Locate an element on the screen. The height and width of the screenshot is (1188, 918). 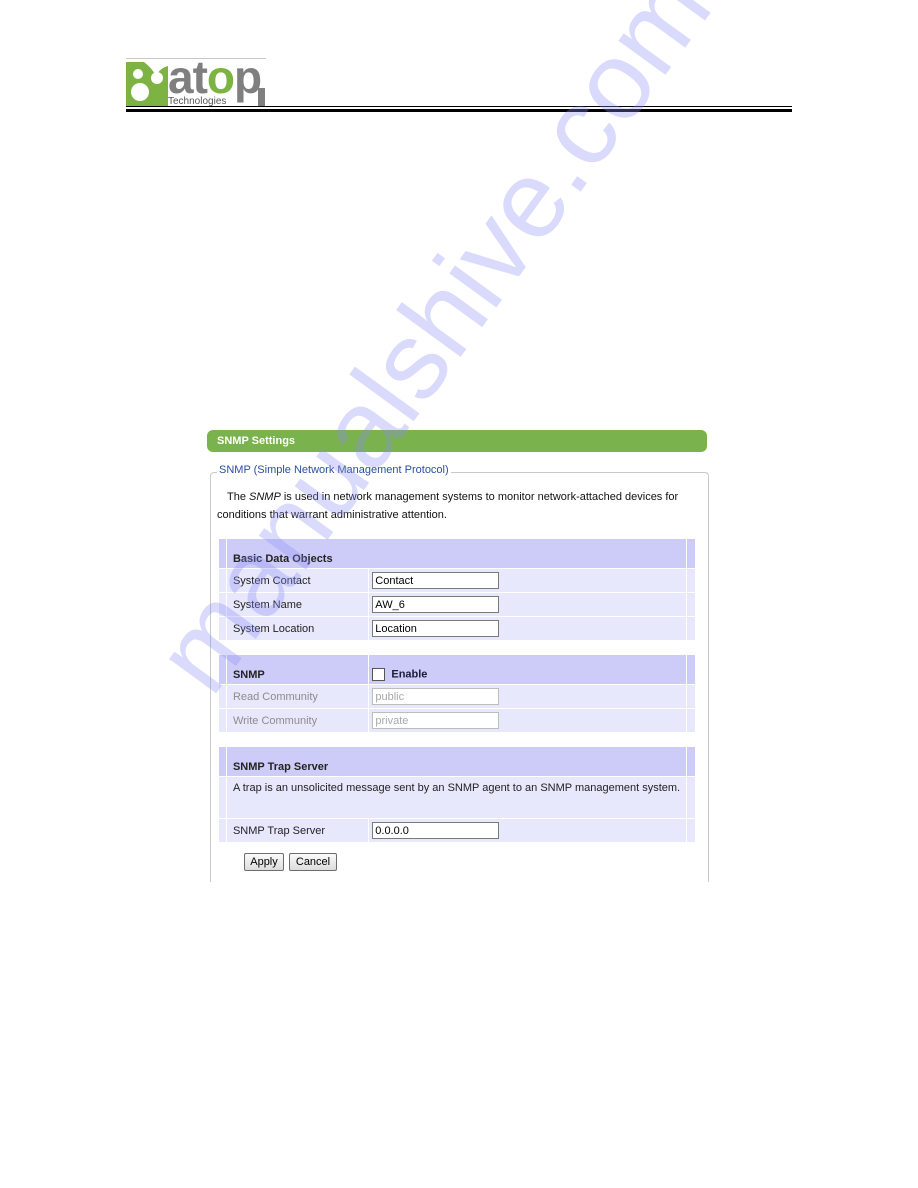
table-row: Write Community private is located at coordinates (457, 720).